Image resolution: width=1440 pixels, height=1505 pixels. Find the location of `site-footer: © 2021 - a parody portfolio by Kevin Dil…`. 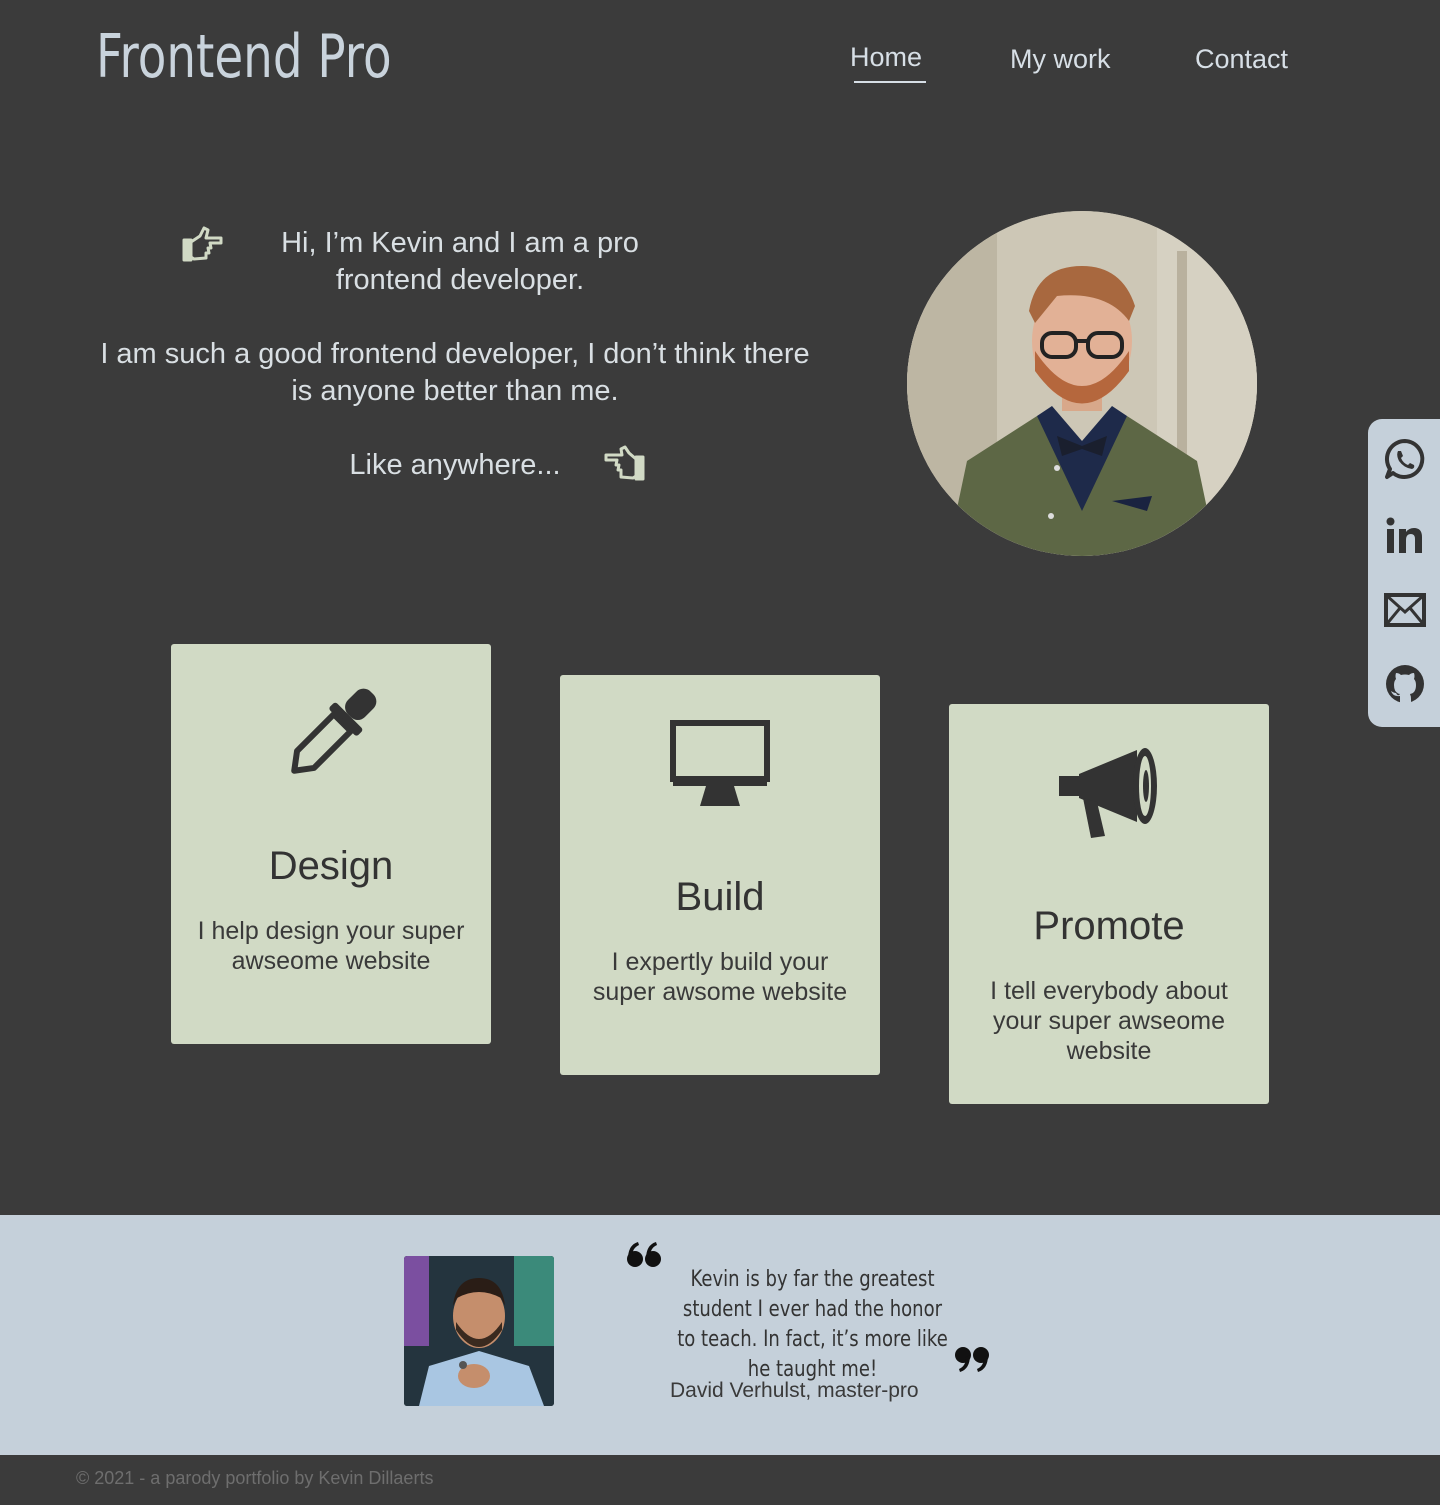

site-footer: © 2021 - a parody portfolio by Kevin Dil… is located at coordinates (720, 1480).